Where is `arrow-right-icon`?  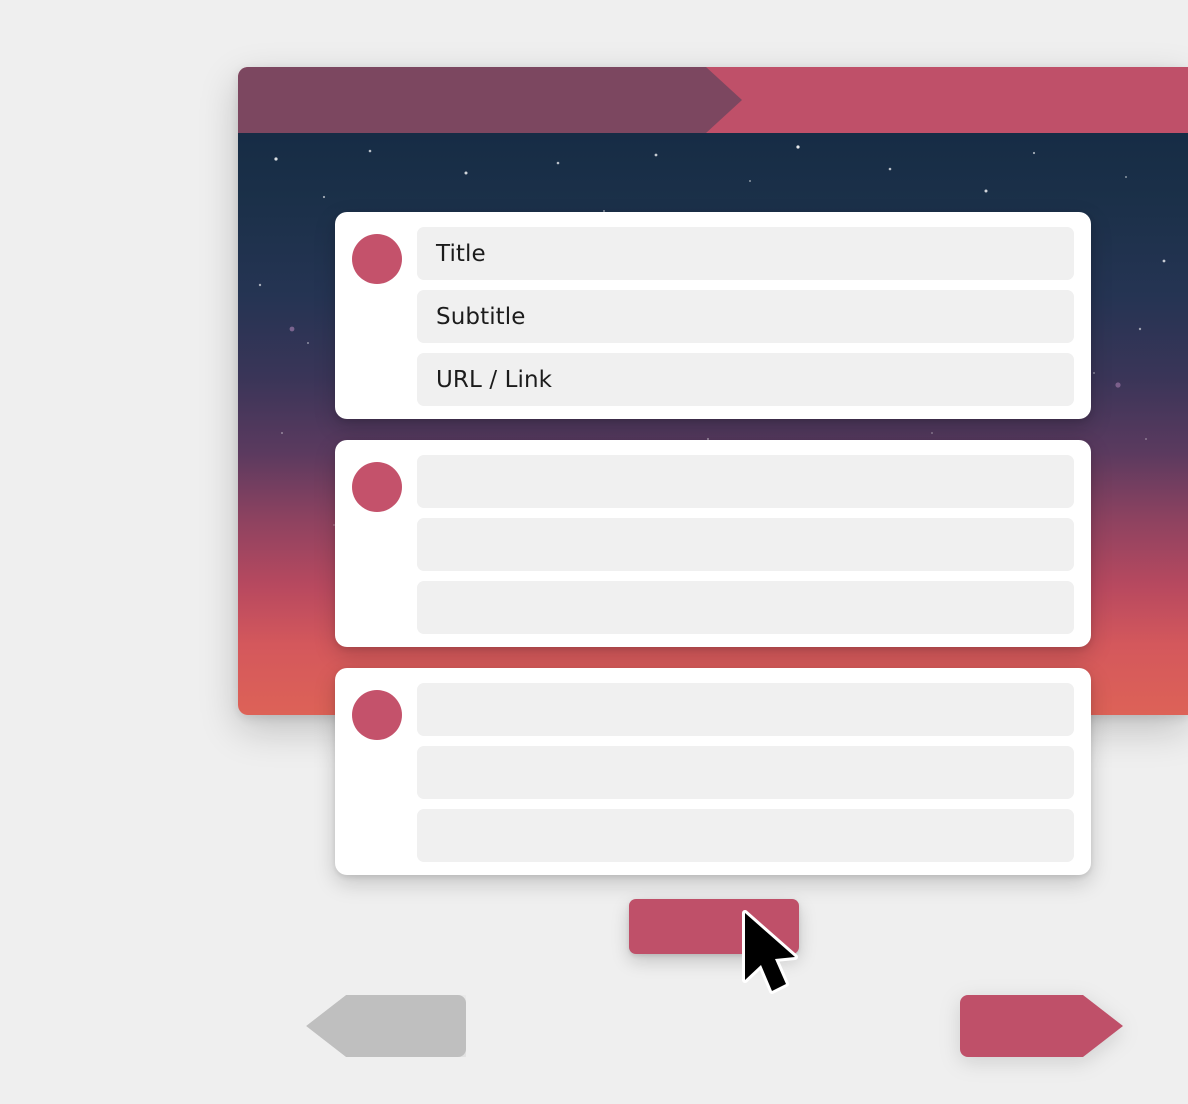 arrow-right-icon is located at coordinates (1041, 1026).